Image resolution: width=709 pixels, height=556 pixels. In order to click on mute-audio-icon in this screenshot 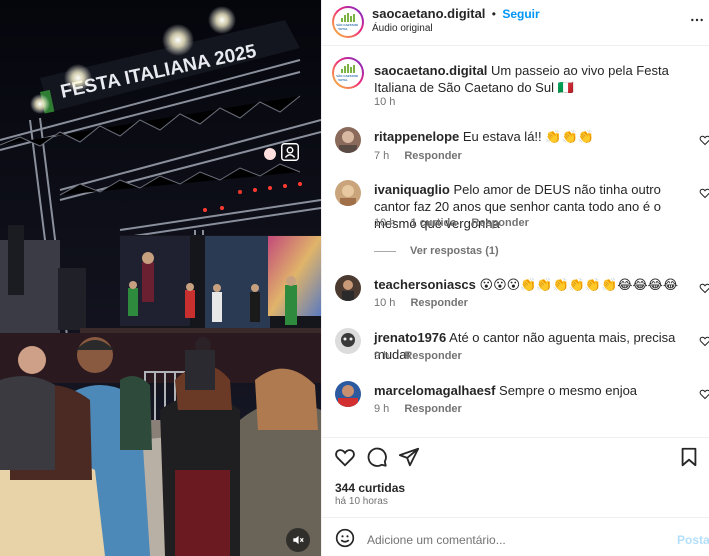, I will do `click(298, 540)`.